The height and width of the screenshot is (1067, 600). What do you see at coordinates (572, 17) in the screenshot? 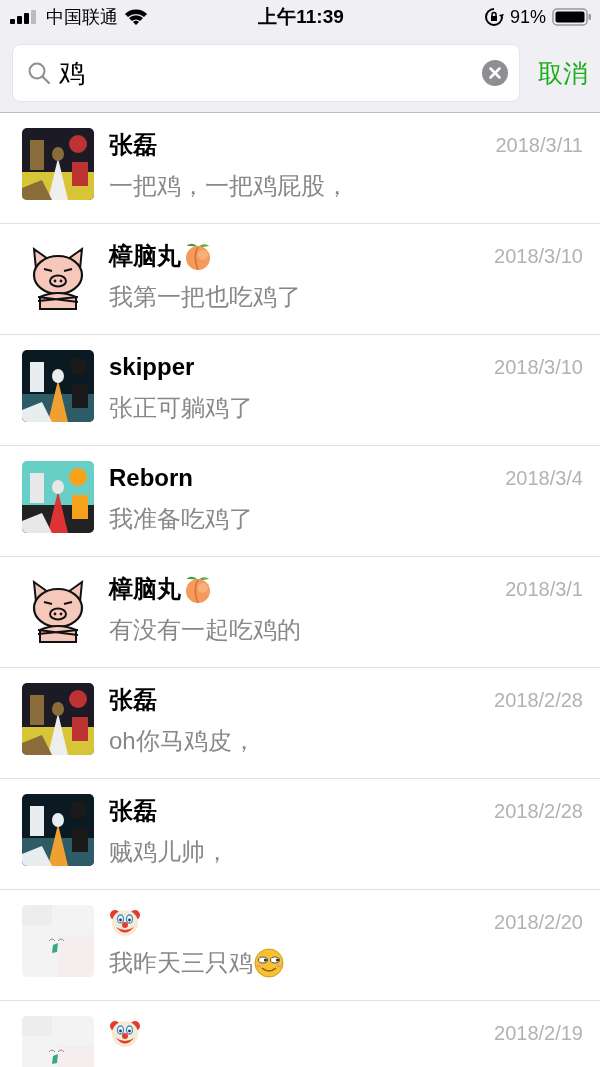
I see `battery-icon` at bounding box center [572, 17].